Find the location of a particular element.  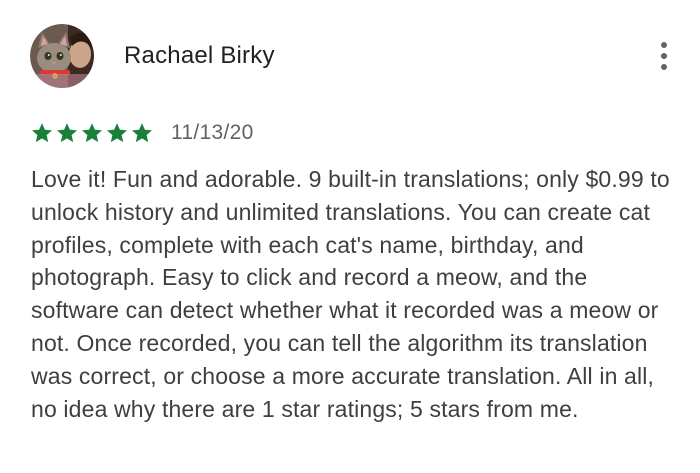

cat-avatar-icon is located at coordinates (62, 56).